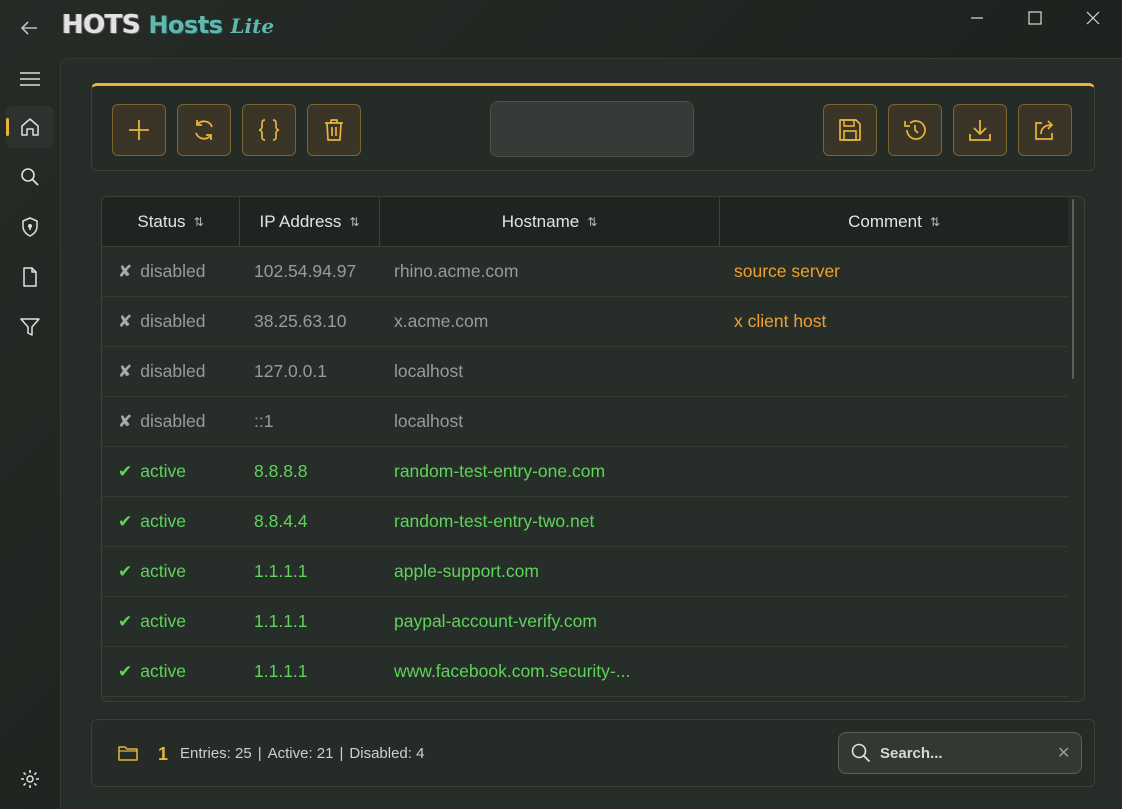  I want to click on column-label: IP Address, so click(300, 221).